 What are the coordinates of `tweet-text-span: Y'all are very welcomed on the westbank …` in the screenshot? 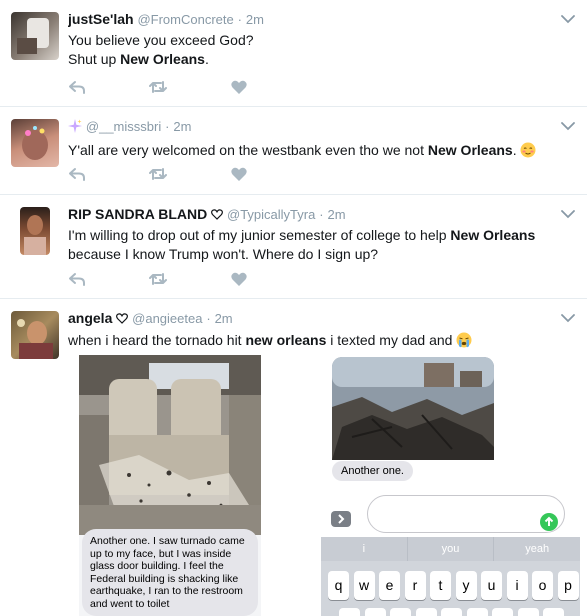 It's located at (248, 150).